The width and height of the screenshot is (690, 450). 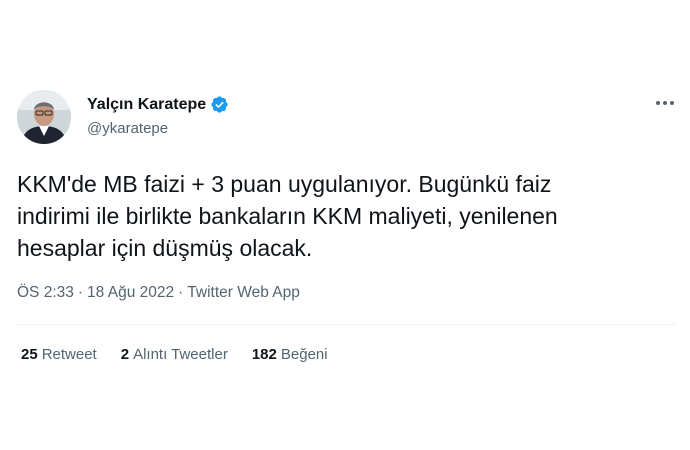 I want to click on tweet-source: Twitter Web App, so click(x=243, y=293).